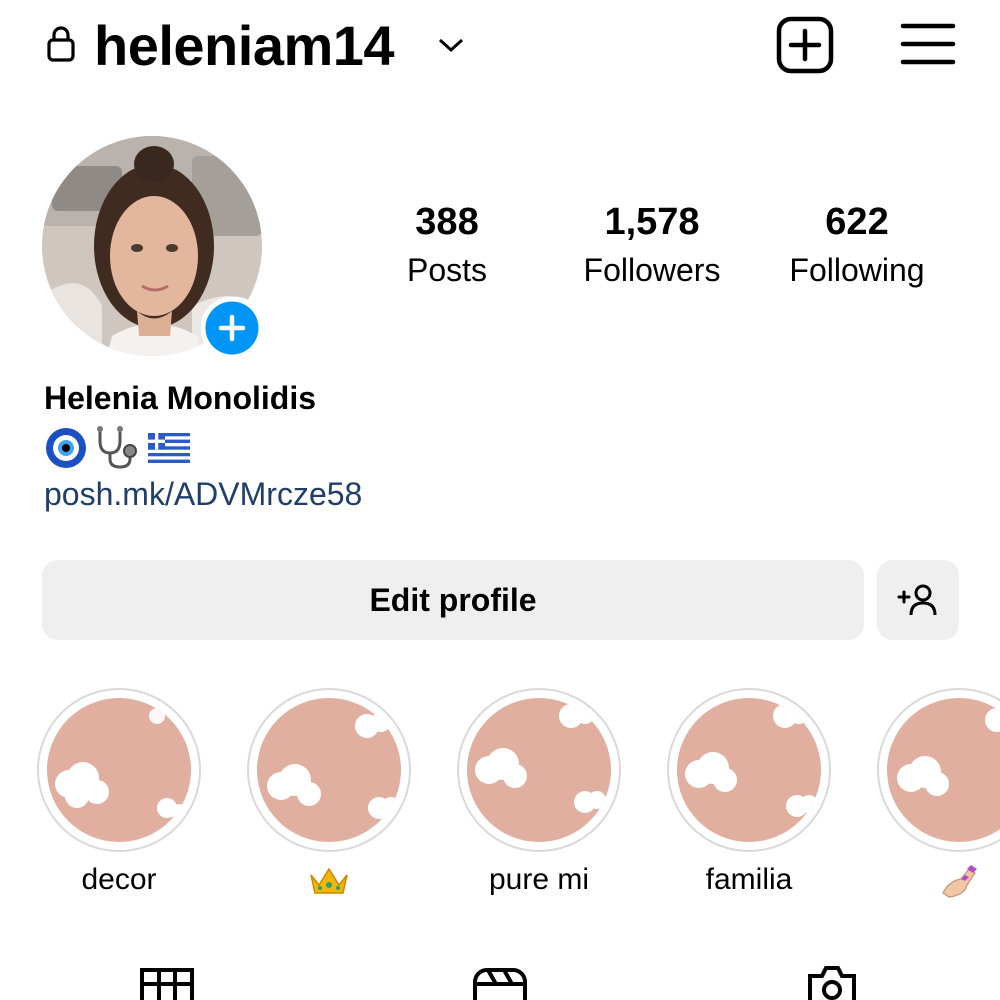  I want to click on edit-profile-label: Edit profile, so click(453, 599).